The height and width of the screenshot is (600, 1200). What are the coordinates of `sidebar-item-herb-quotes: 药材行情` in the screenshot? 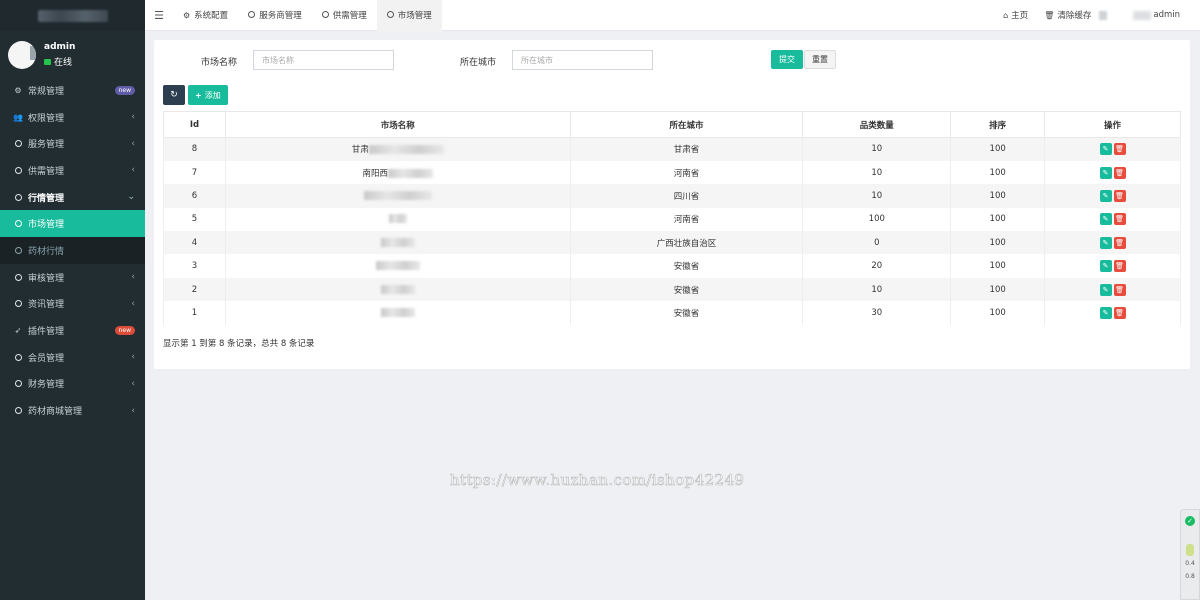 It's located at (72, 250).